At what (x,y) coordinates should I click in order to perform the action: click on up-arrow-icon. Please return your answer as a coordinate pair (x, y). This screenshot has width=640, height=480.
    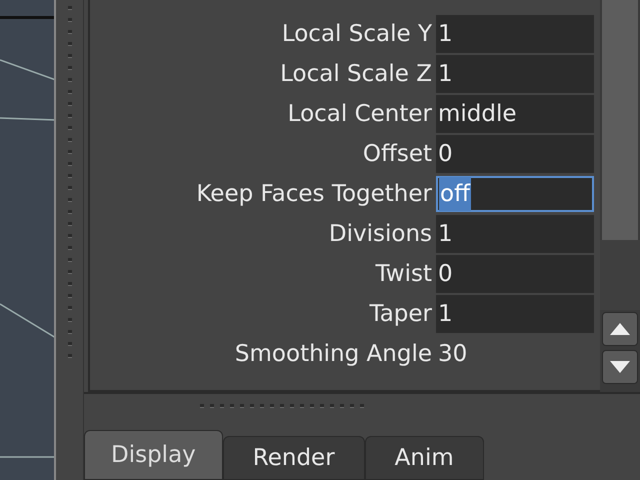
    Looking at the image, I should click on (620, 329).